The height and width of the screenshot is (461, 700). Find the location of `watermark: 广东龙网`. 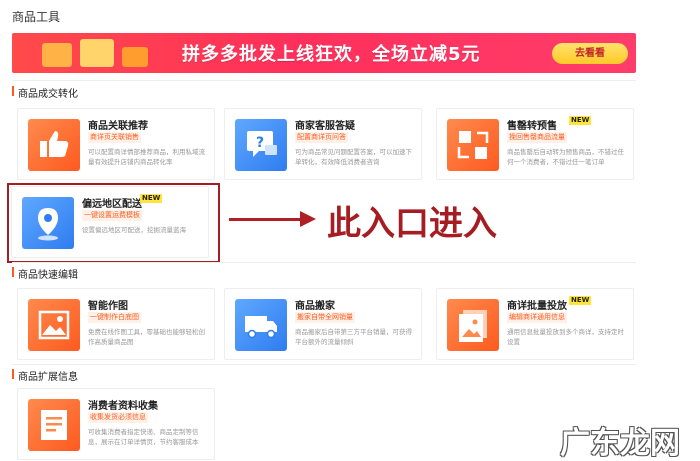

watermark: 广东龙网 is located at coordinates (620, 443).